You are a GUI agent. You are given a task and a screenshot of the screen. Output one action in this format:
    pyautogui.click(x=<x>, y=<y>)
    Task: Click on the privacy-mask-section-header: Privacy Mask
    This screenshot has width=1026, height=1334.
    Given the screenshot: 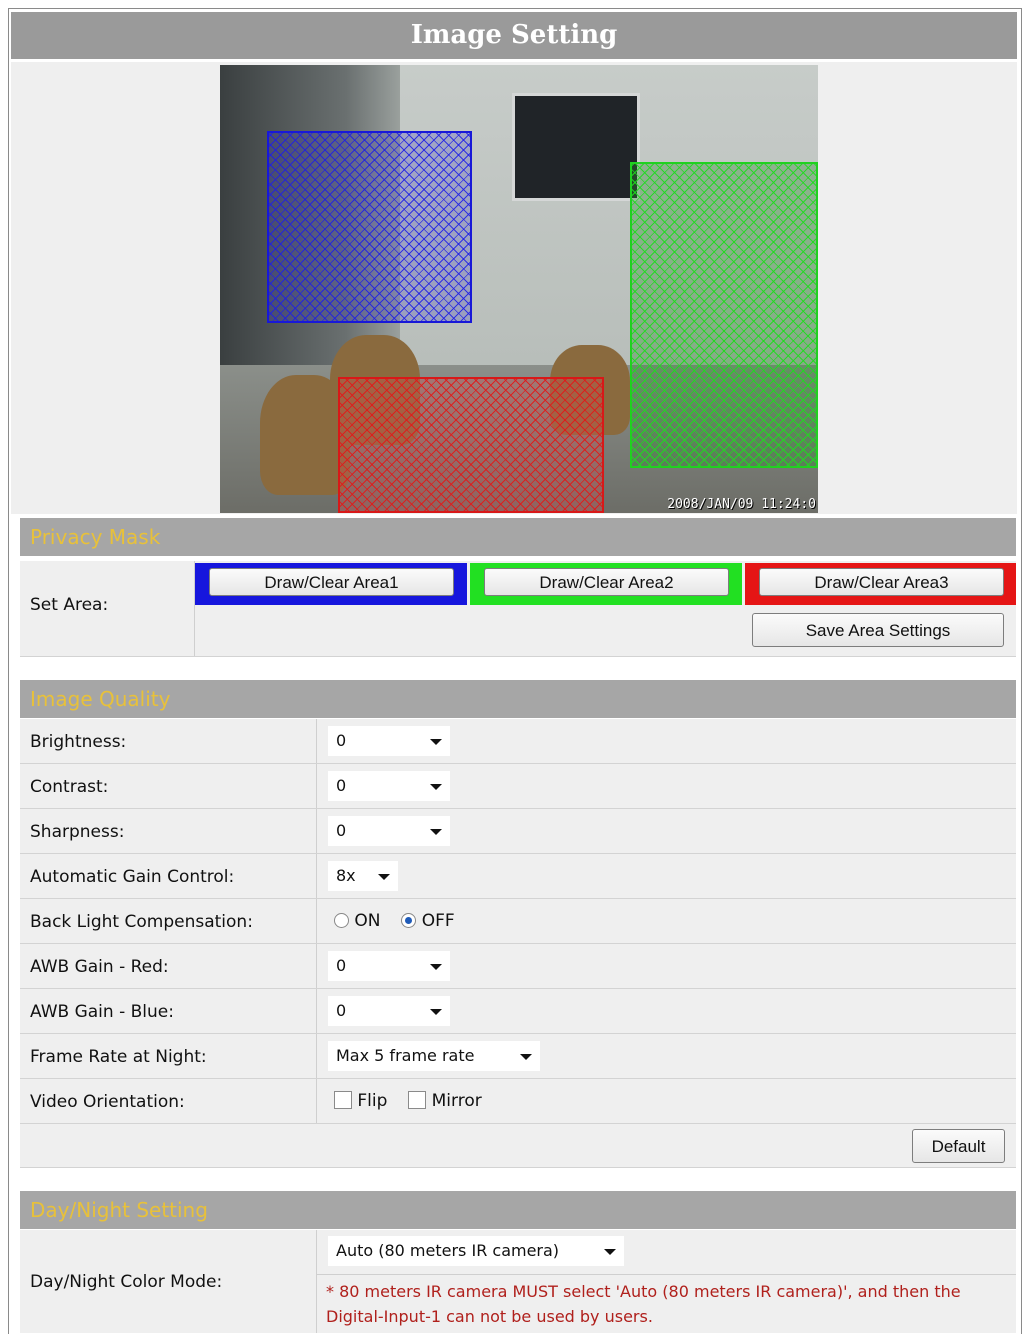 What is the action you would take?
    pyautogui.click(x=518, y=537)
    